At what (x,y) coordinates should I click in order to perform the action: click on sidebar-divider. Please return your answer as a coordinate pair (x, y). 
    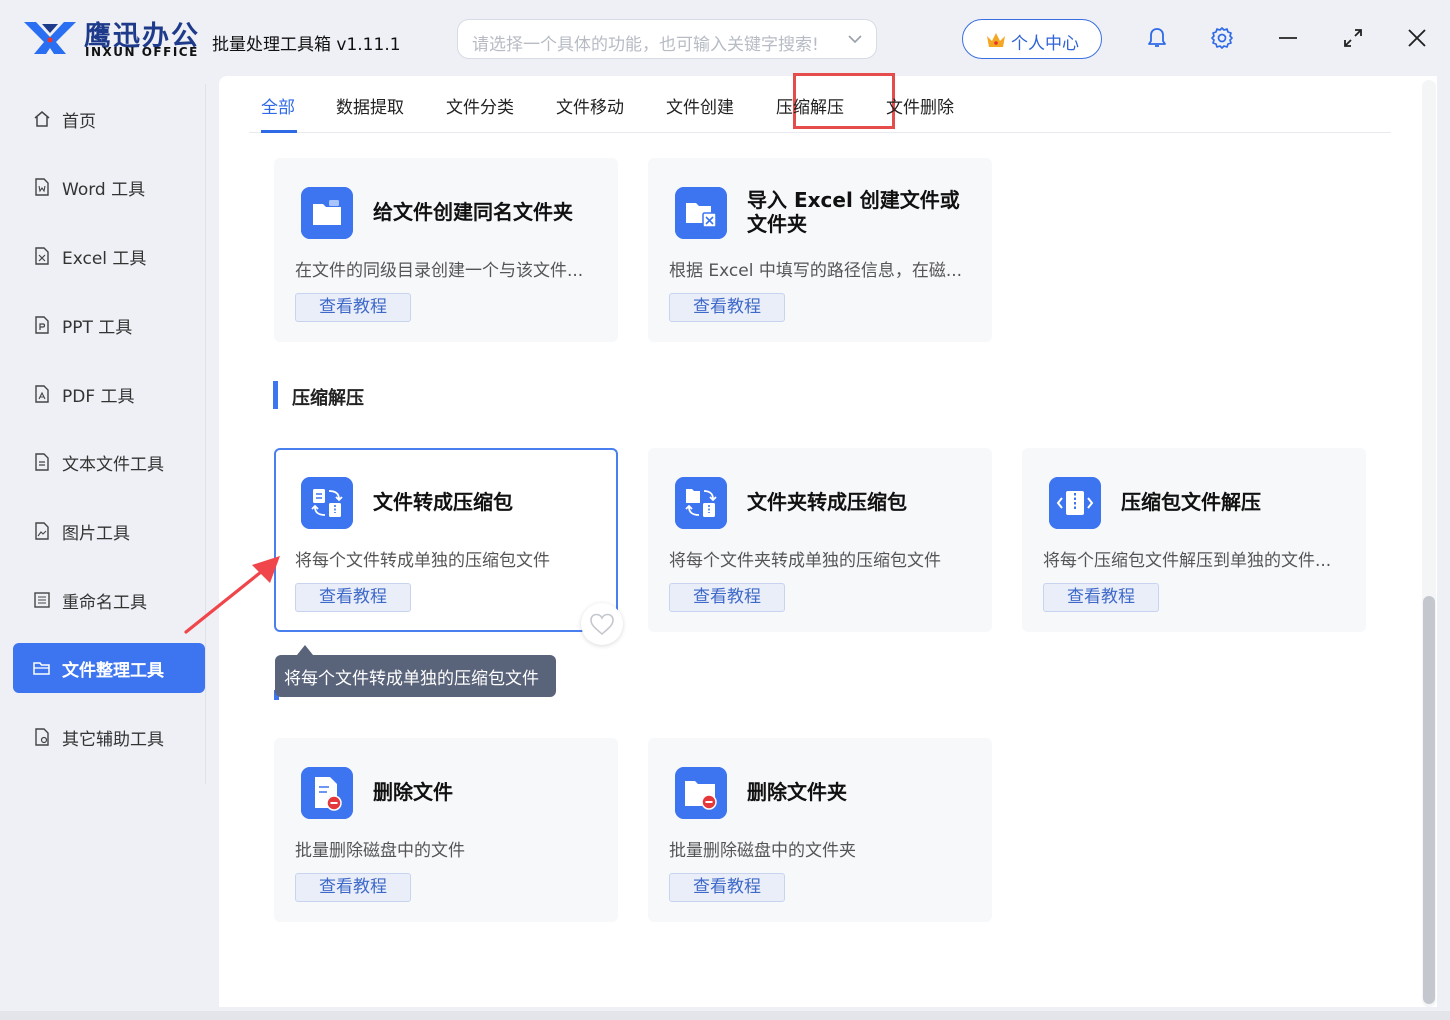
    Looking at the image, I should click on (205, 434).